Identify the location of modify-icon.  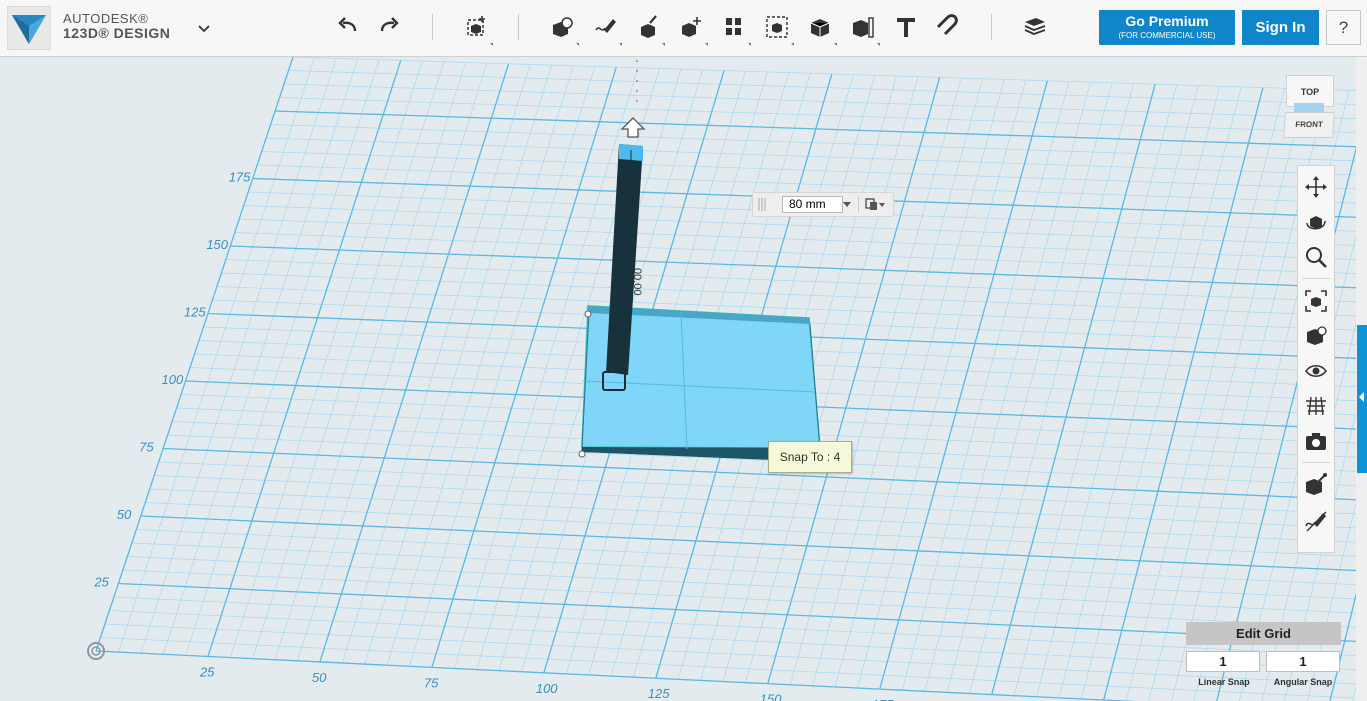
(691, 27).